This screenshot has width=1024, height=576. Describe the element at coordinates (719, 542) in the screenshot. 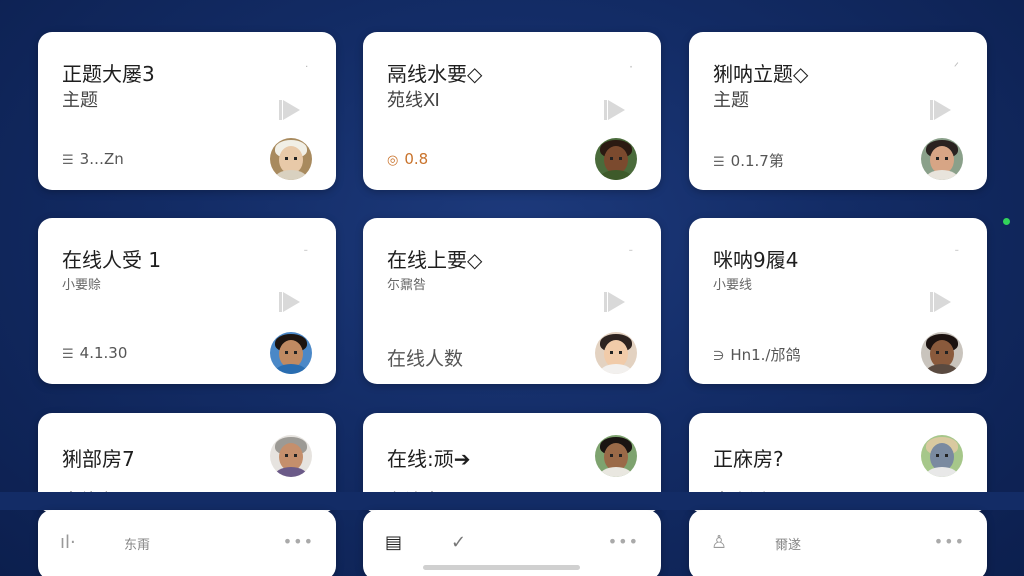

I see `thumb-icon: ♙` at that location.